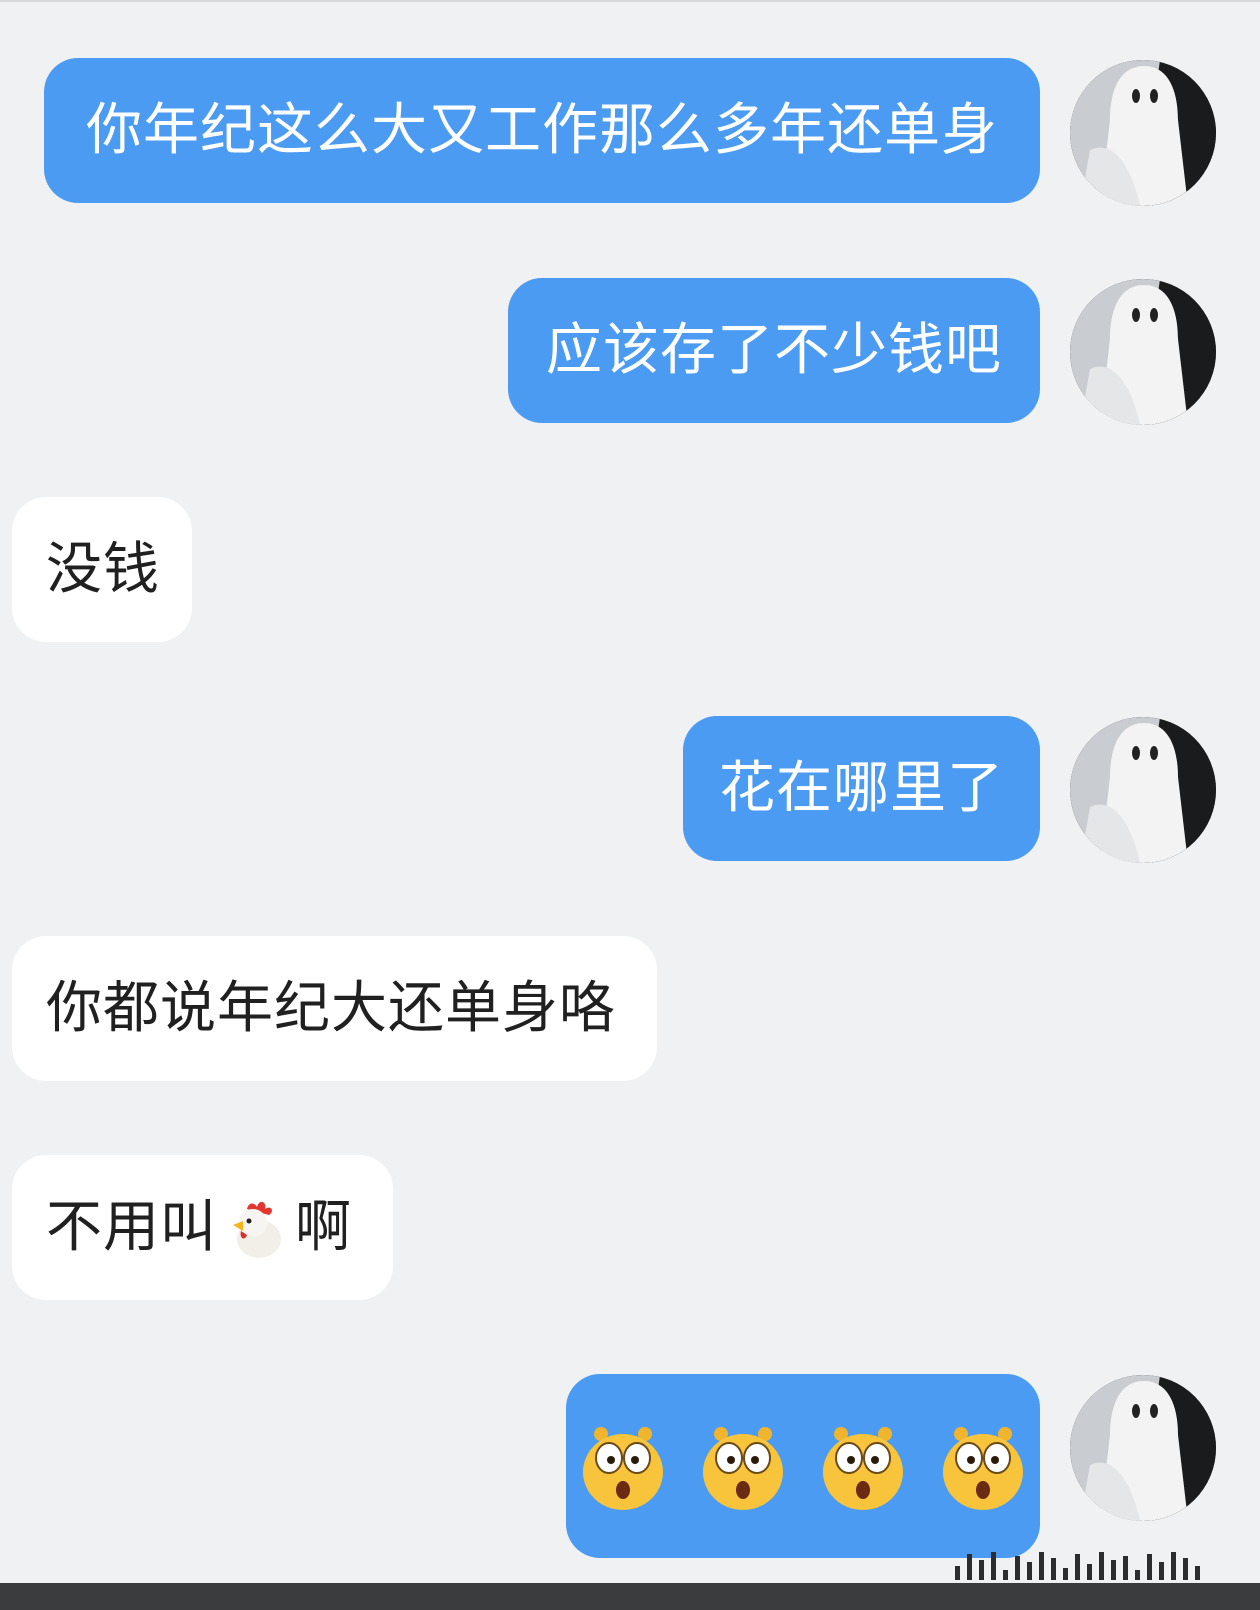 The height and width of the screenshot is (1610, 1260). I want to click on message-bubble-outgoing, so click(803, 1466).